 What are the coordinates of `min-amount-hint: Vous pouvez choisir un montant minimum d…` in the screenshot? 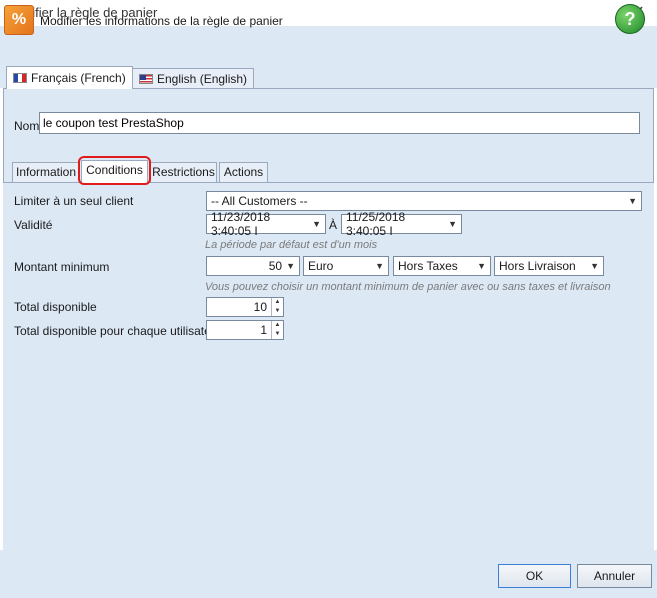 It's located at (408, 287).